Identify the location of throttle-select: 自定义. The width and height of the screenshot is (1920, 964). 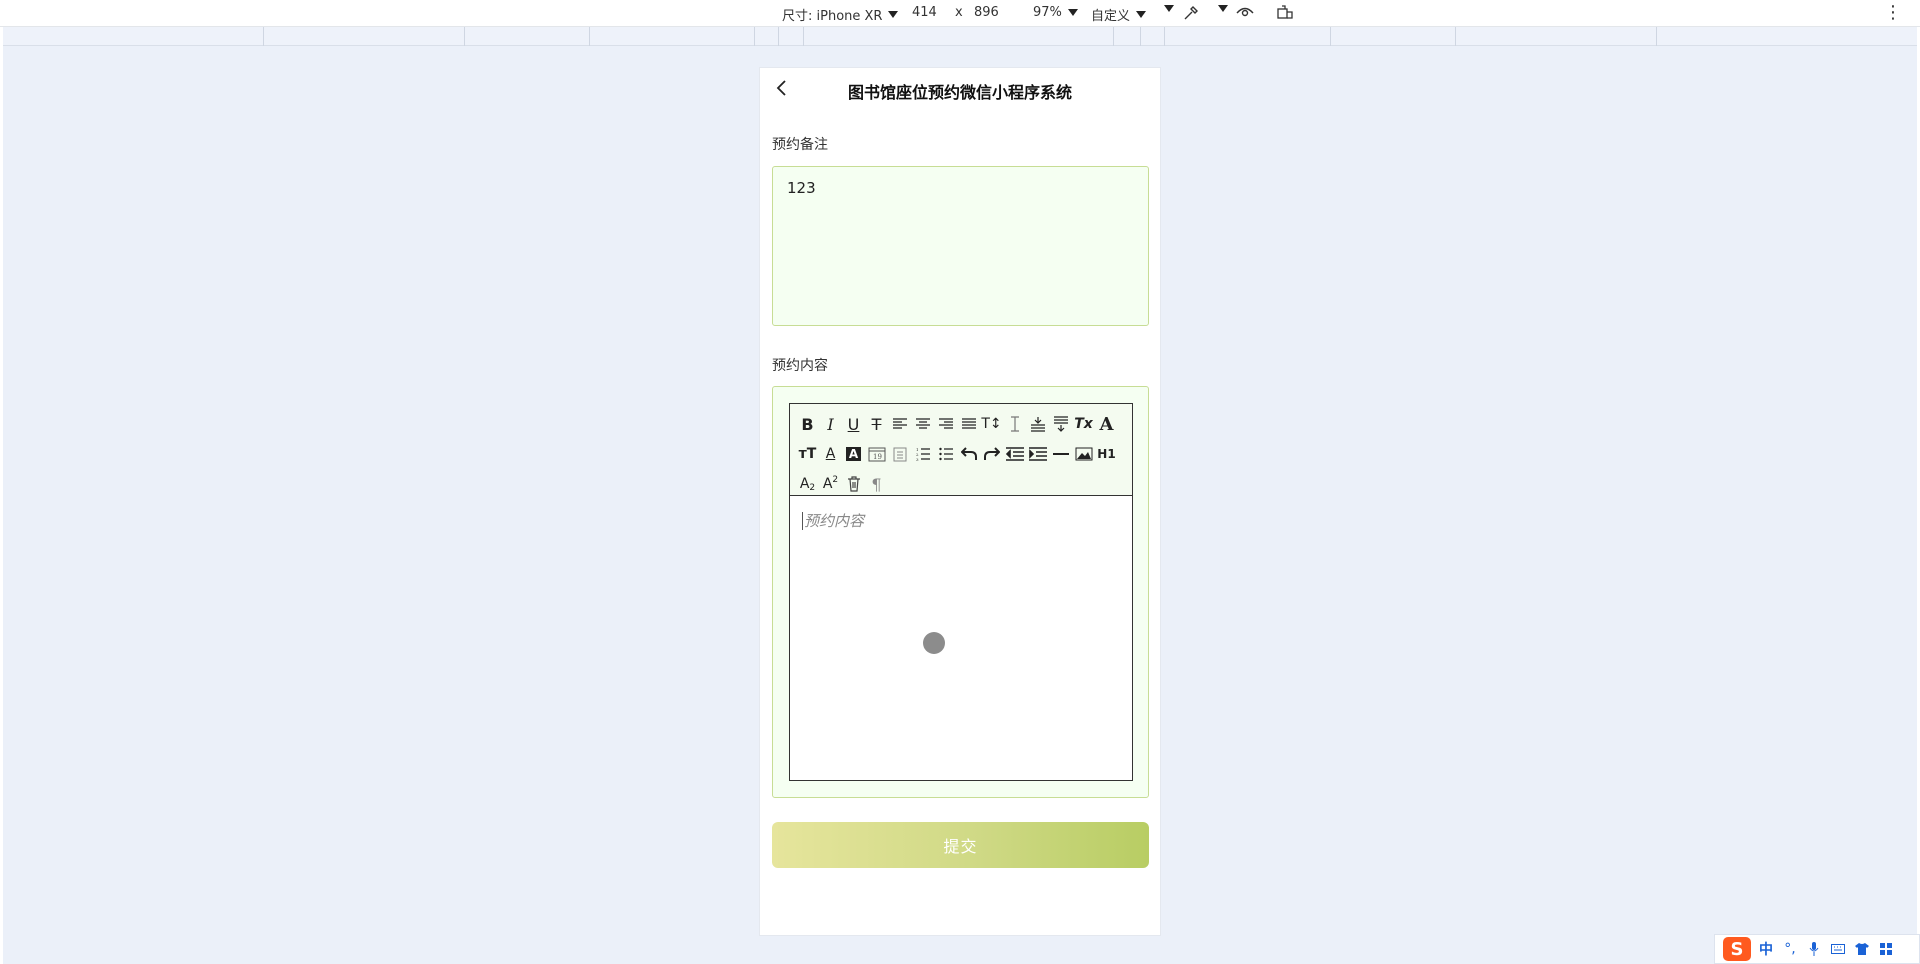
(1119, 14).